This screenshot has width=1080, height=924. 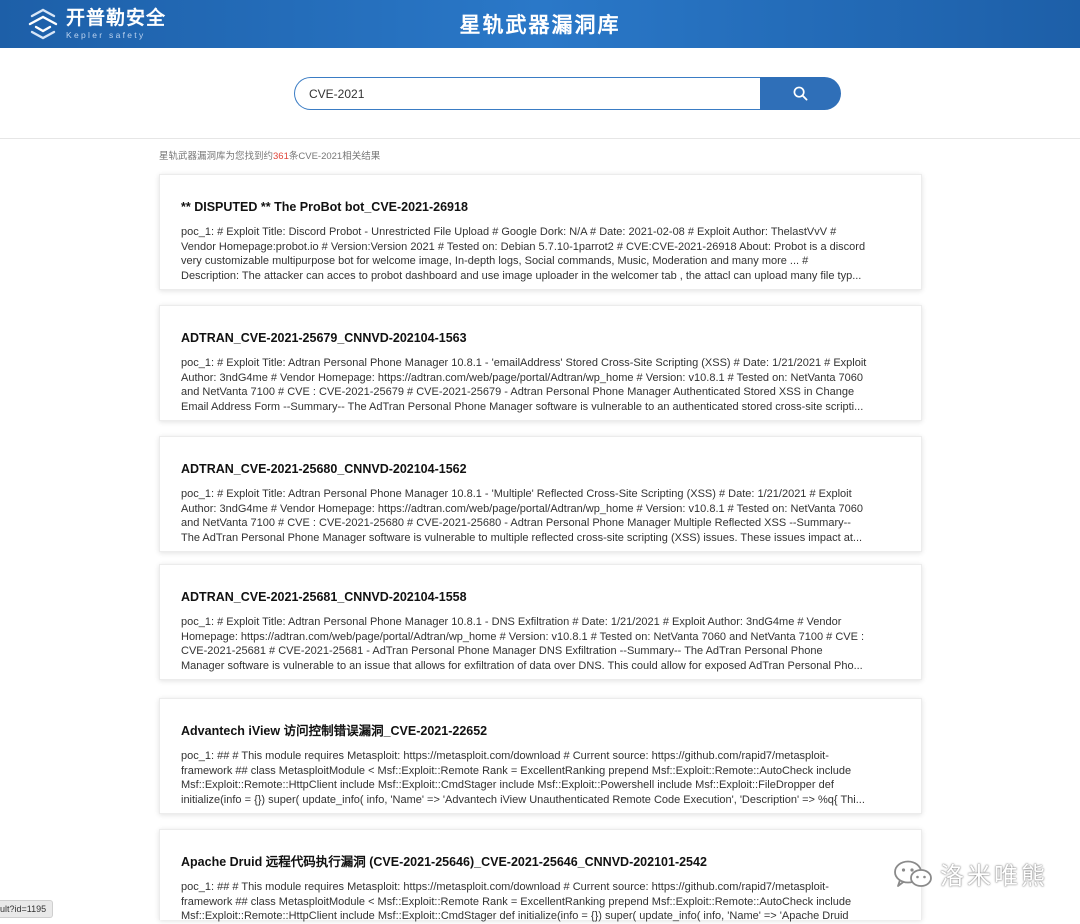 What do you see at coordinates (540, 138) in the screenshot?
I see `header-divider` at bounding box center [540, 138].